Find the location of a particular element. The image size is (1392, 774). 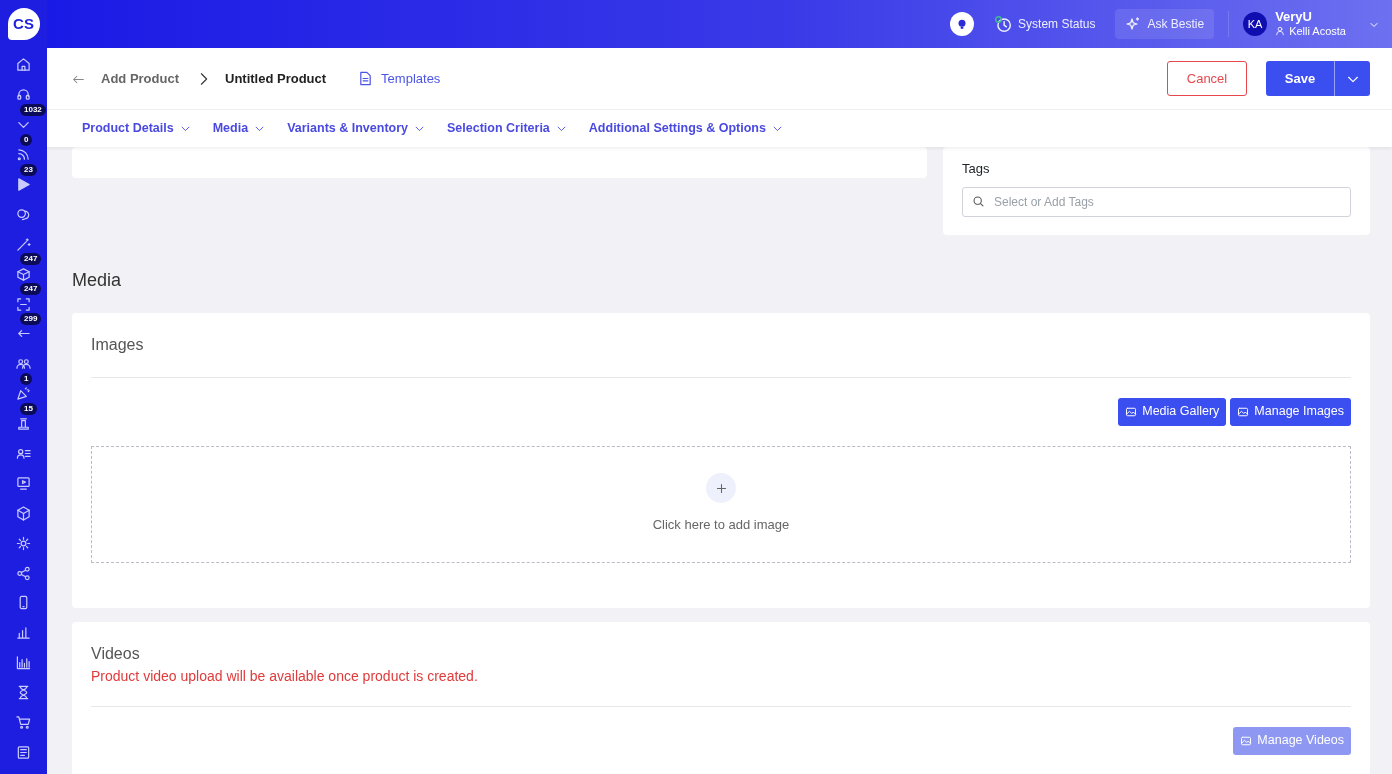

media-button: Media Gallery is located at coordinates (1172, 411).